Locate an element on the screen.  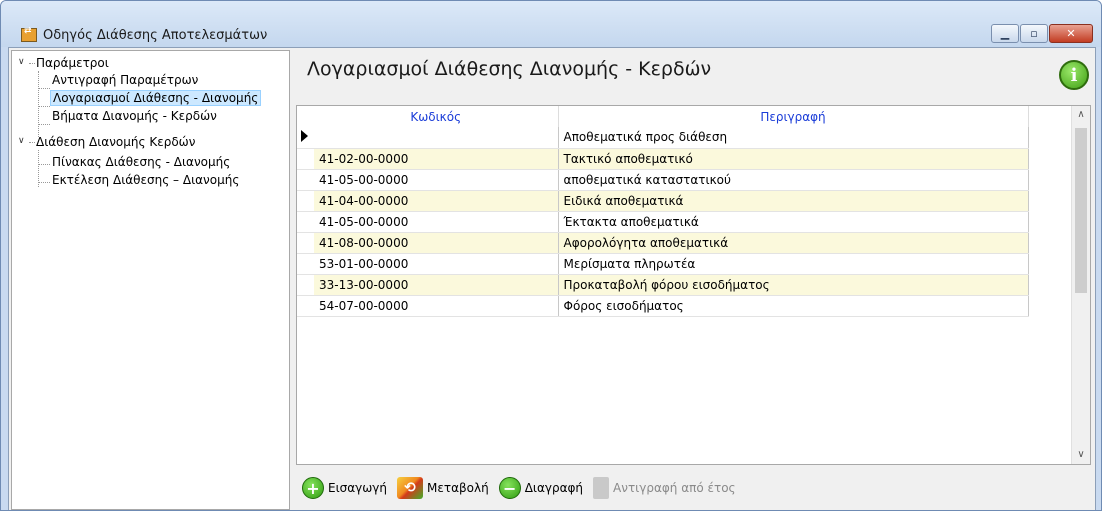
insert-label: Εισαγωγή is located at coordinates (358, 488).